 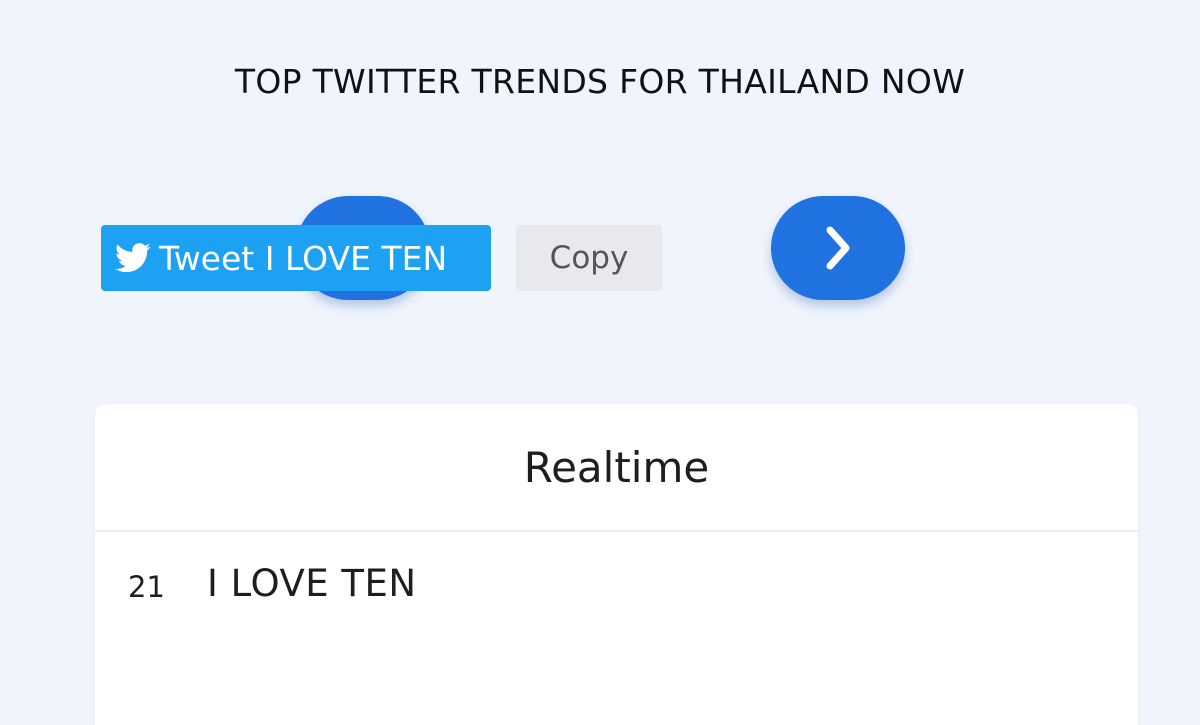 I want to click on tweet-button: Tweet I LOVE TEN, so click(x=296, y=258).